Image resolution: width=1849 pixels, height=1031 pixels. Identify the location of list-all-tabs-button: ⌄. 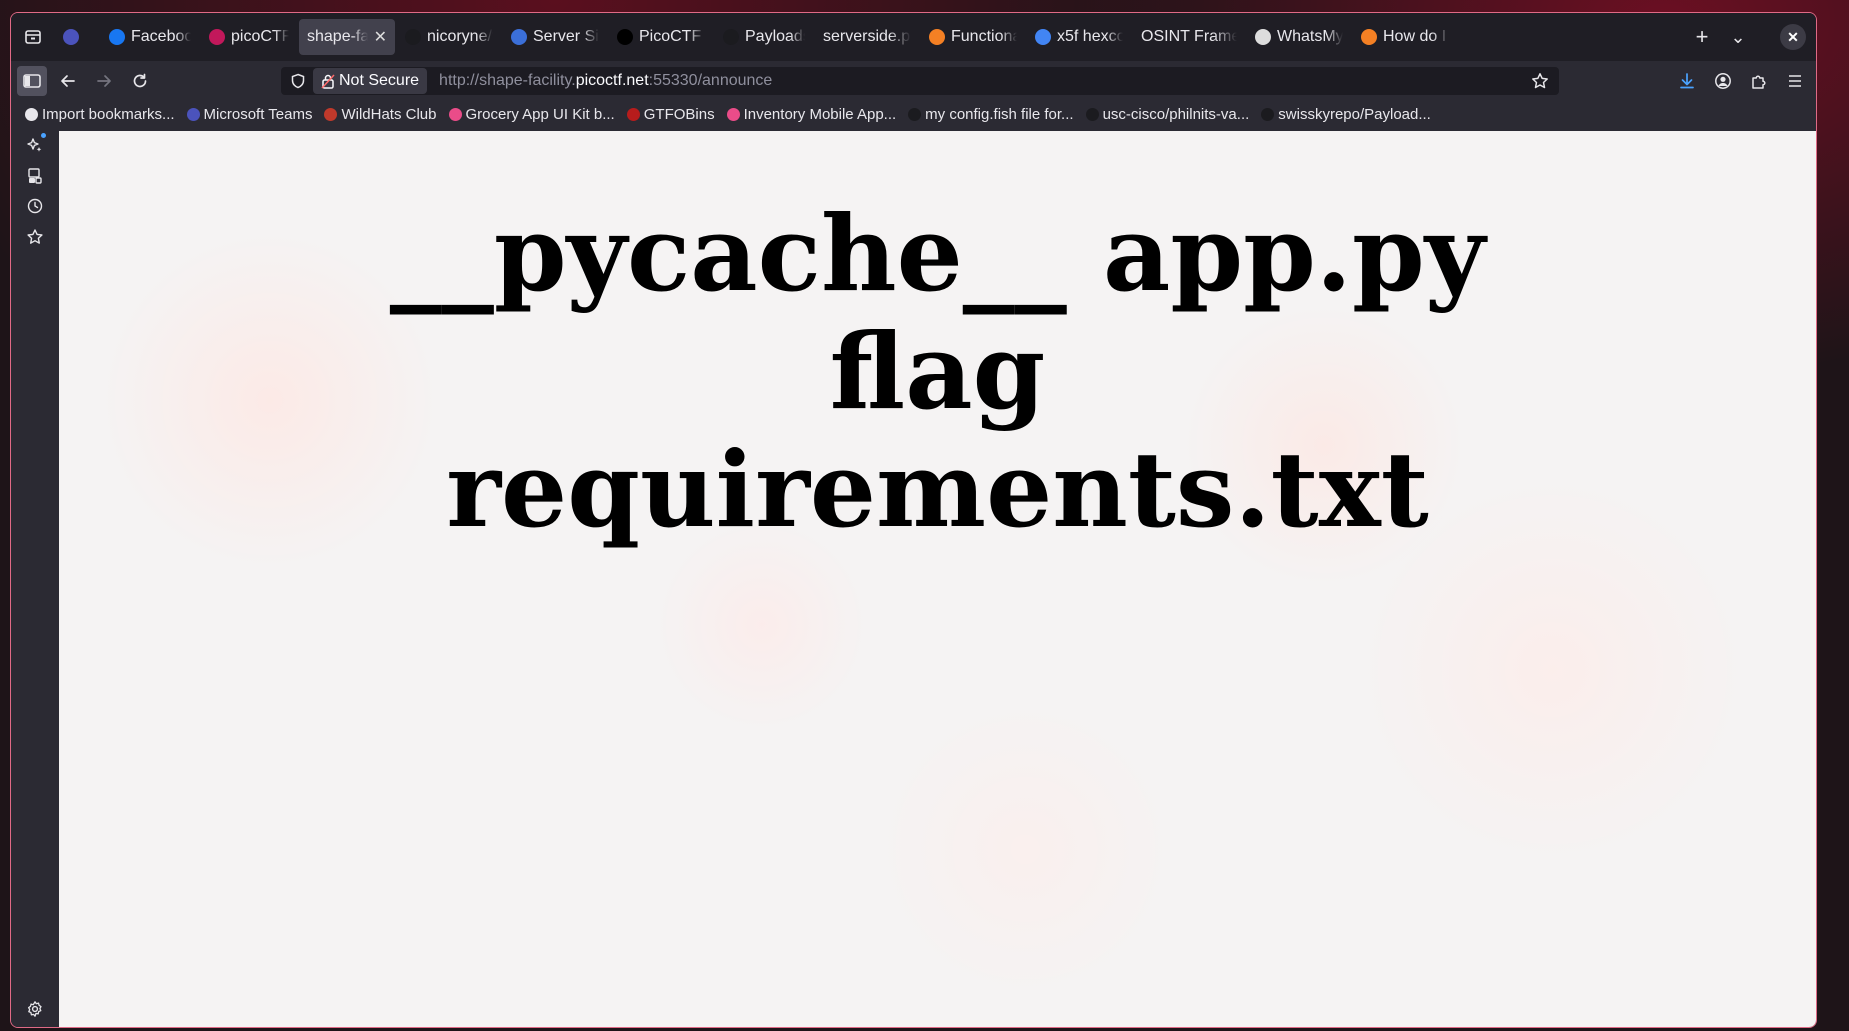
(1738, 37).